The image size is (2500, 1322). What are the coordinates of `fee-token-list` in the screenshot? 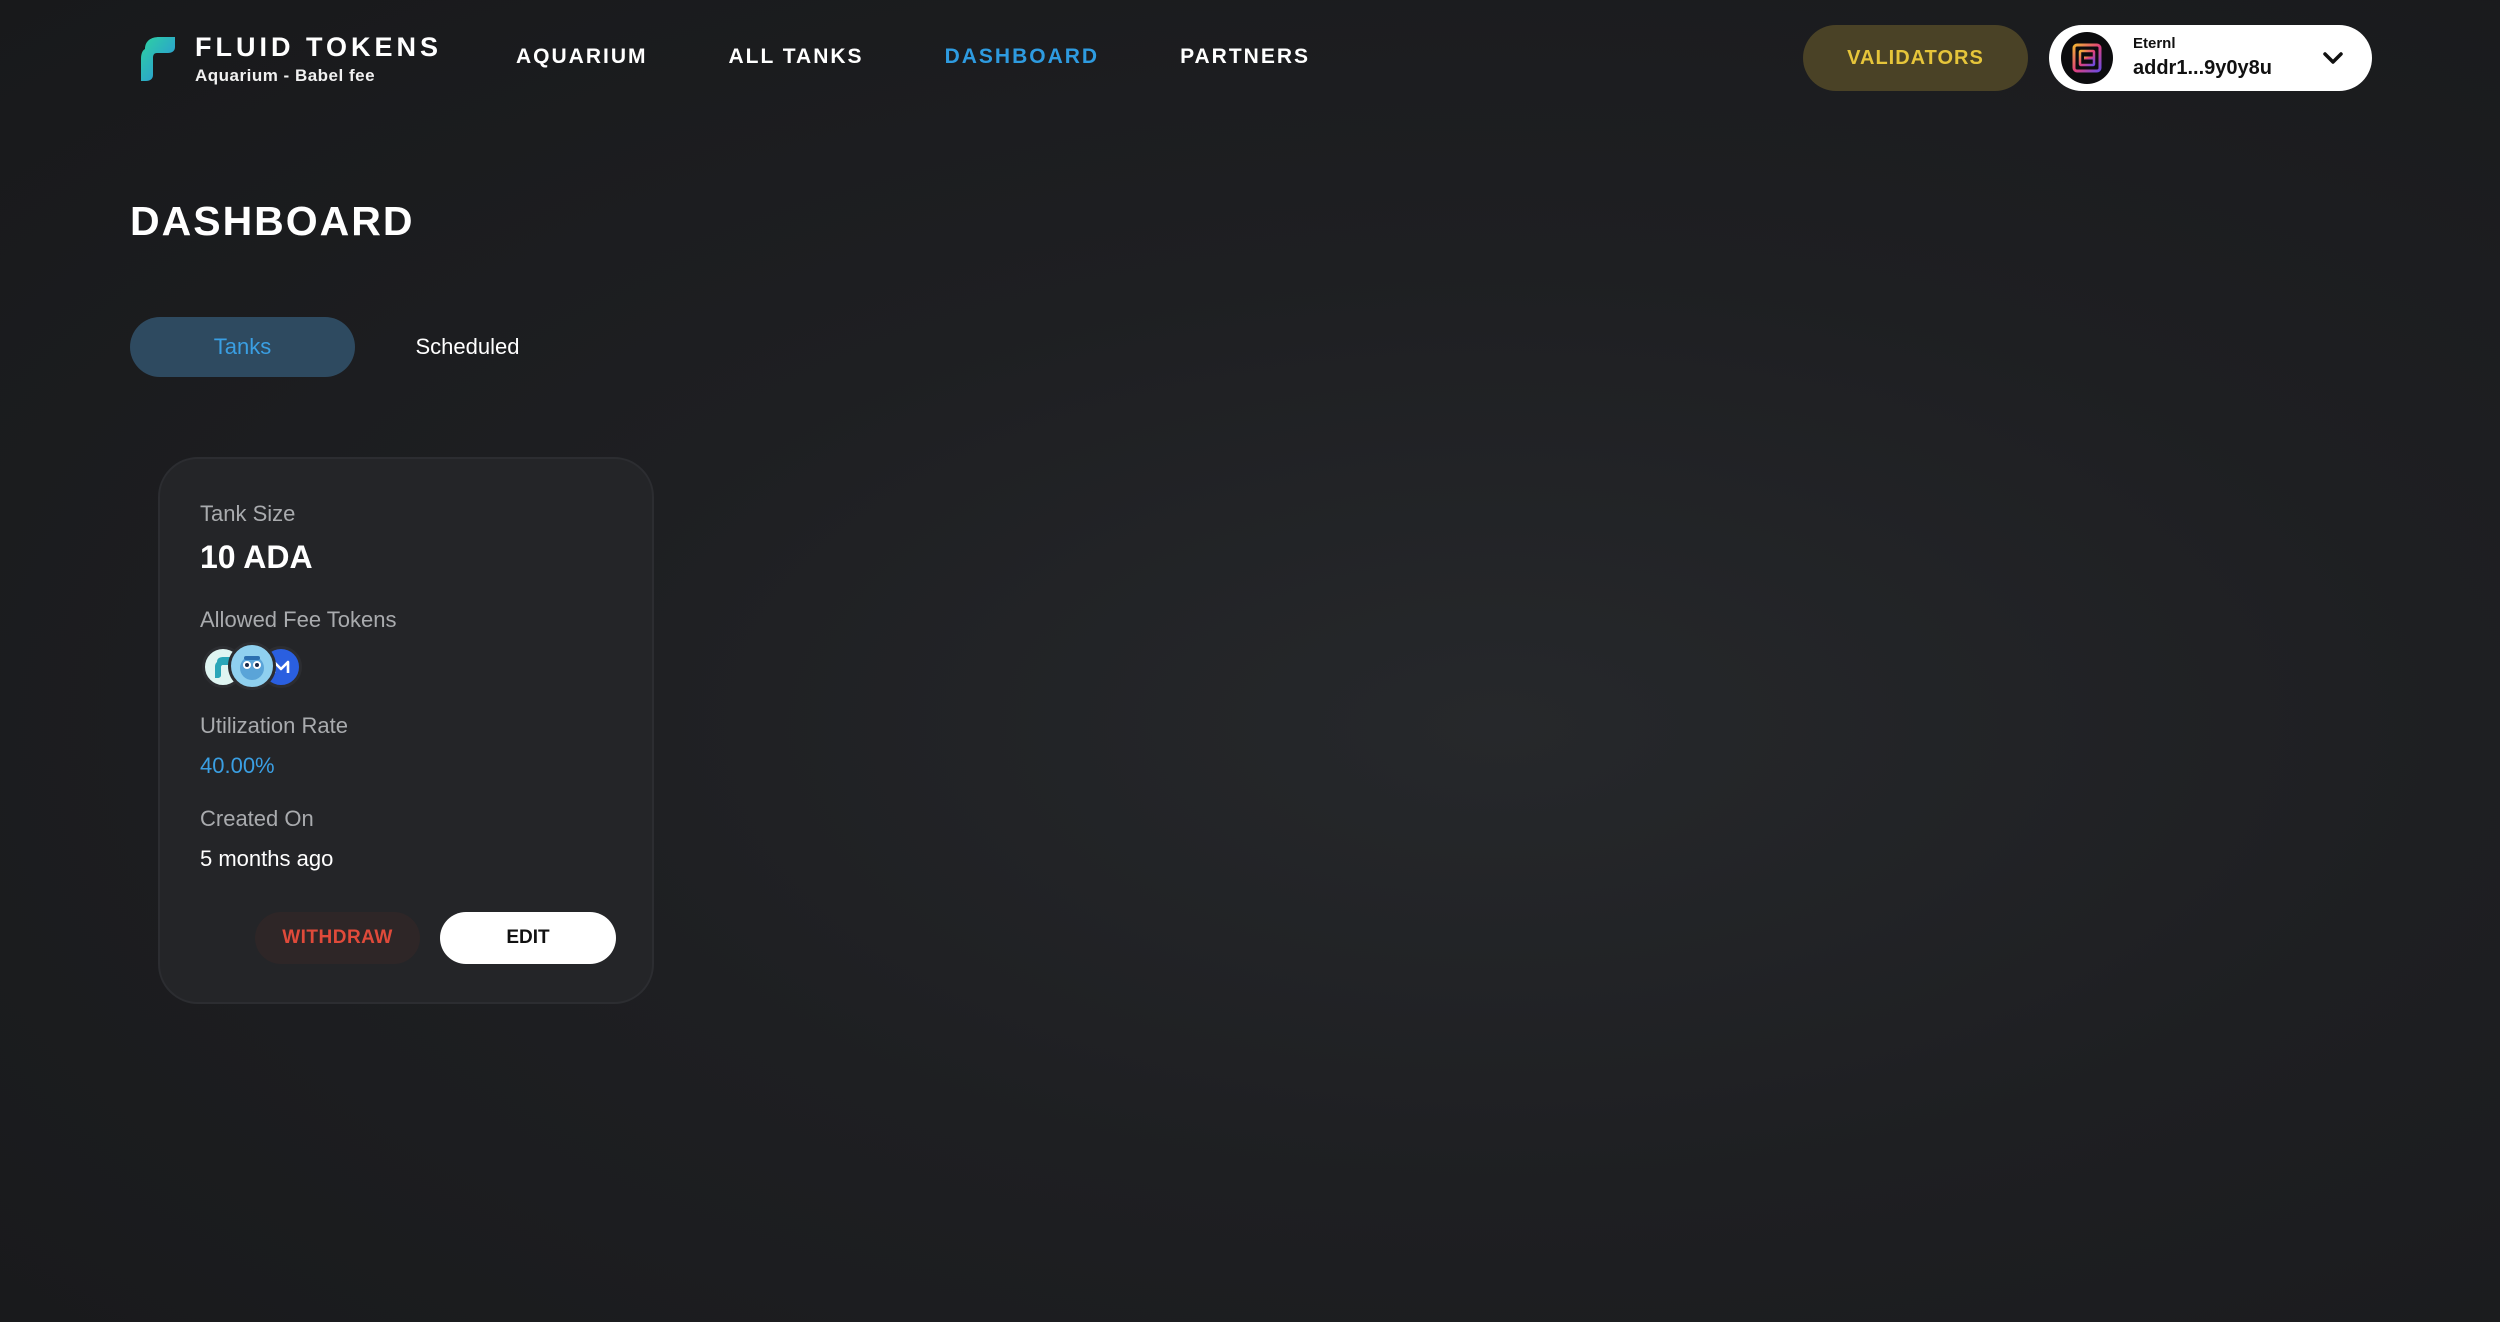 It's located at (262, 668).